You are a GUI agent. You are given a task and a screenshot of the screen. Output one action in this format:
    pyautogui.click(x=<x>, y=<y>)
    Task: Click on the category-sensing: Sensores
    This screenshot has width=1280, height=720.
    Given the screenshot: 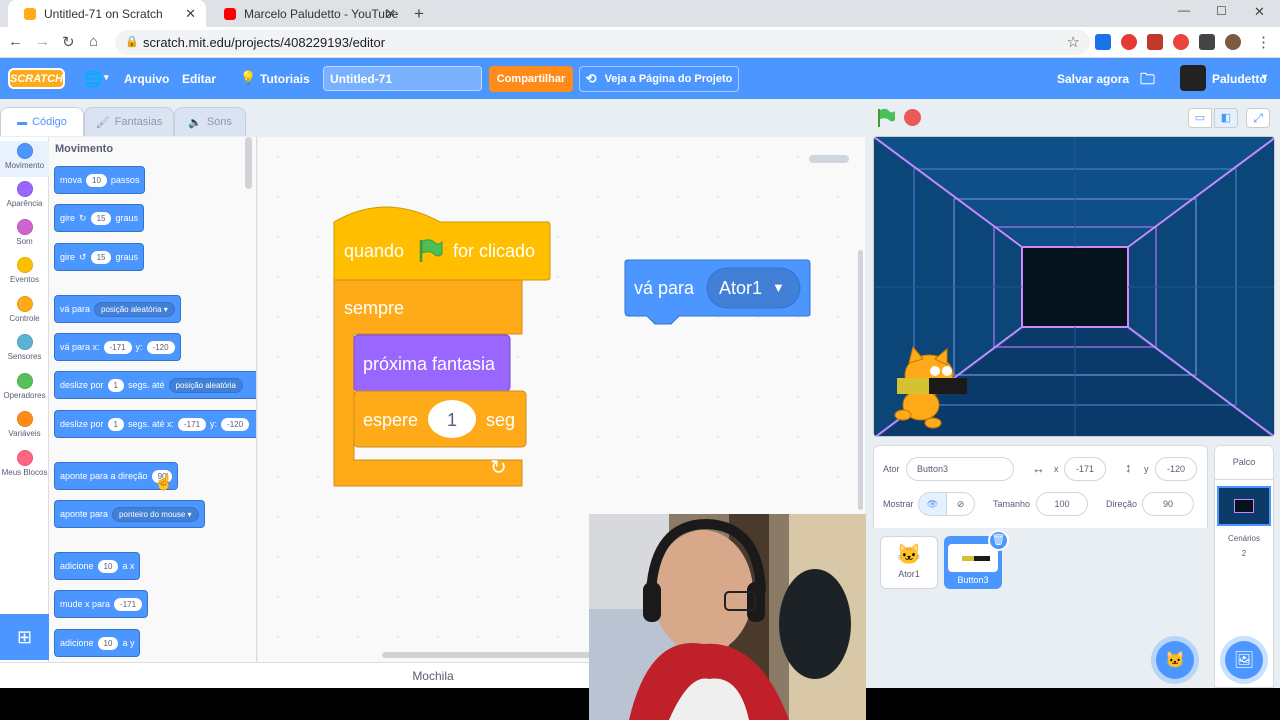 What is the action you would take?
    pyautogui.click(x=24, y=350)
    